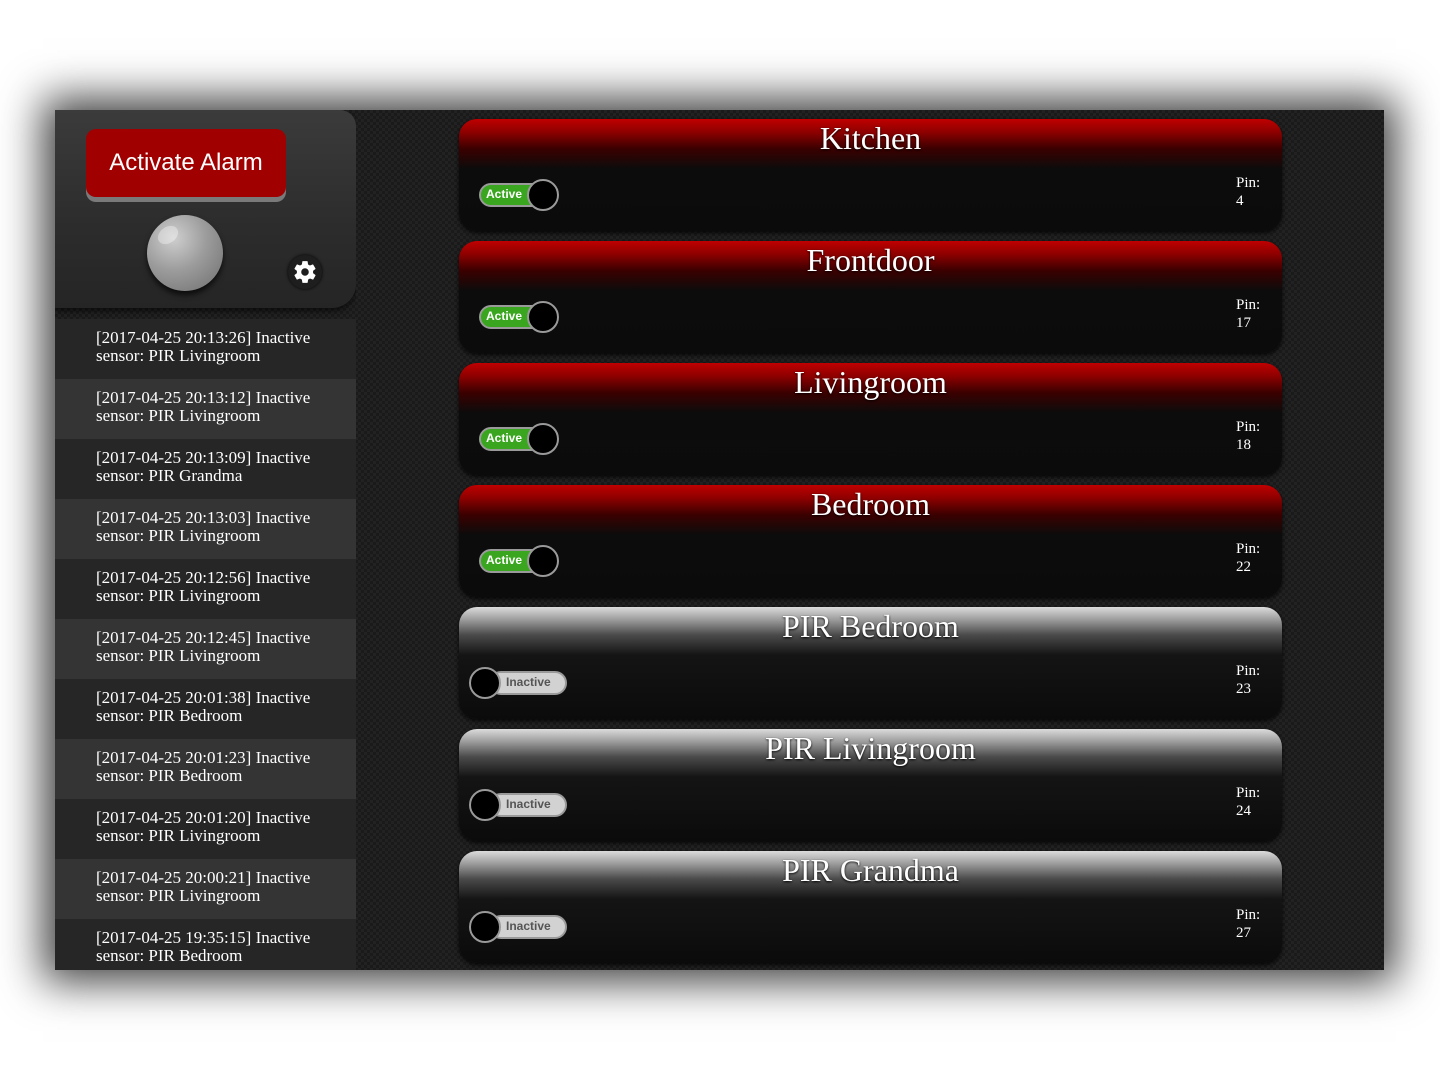 The width and height of the screenshot is (1440, 1080). Describe the element at coordinates (203, 757) in the screenshot. I see `log-entry-time: [2017-04-25 20:01:23] Inactive` at that location.